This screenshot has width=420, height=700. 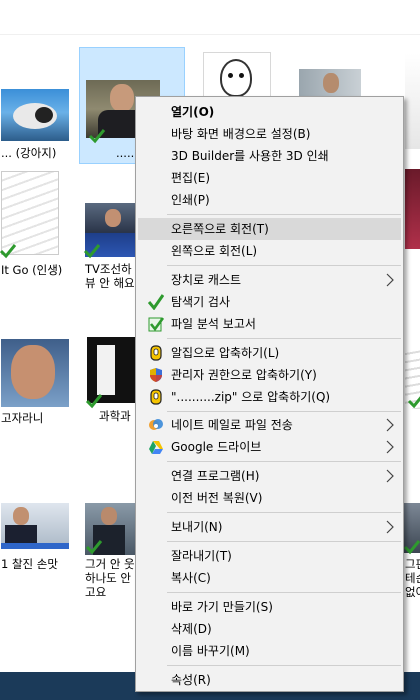 What do you see at coordinates (156, 302) in the screenshot?
I see `v3-check-icon` at bounding box center [156, 302].